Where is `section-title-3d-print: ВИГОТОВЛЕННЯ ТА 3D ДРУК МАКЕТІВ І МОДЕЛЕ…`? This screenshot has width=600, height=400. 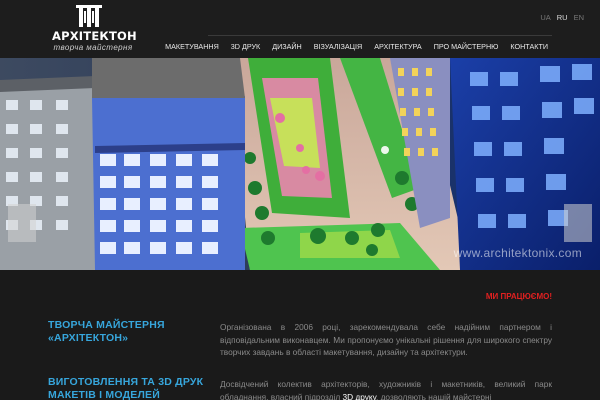 section-title-3d-print: ВИГОТОВЛЕННЯ ТА 3D ДРУК МАКЕТІВ І МОДЕЛЕ… is located at coordinates (125, 388).